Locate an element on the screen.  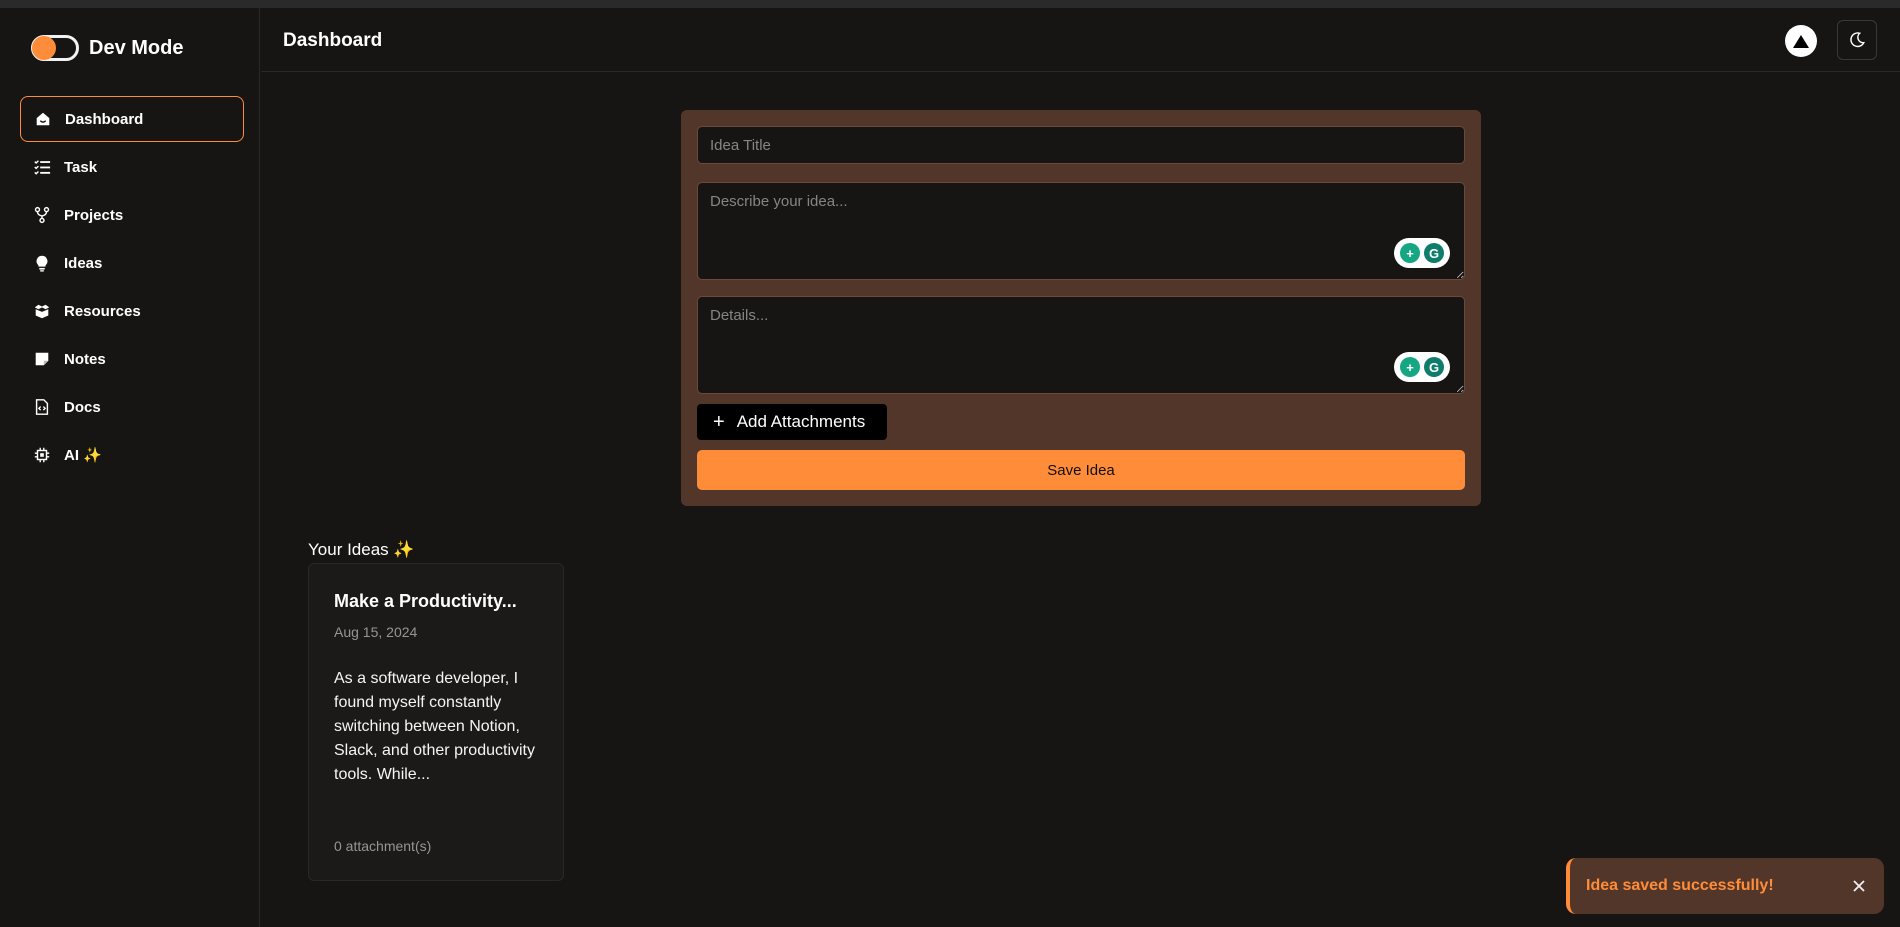
sidebar-item-projects: Projects is located at coordinates (132, 215).